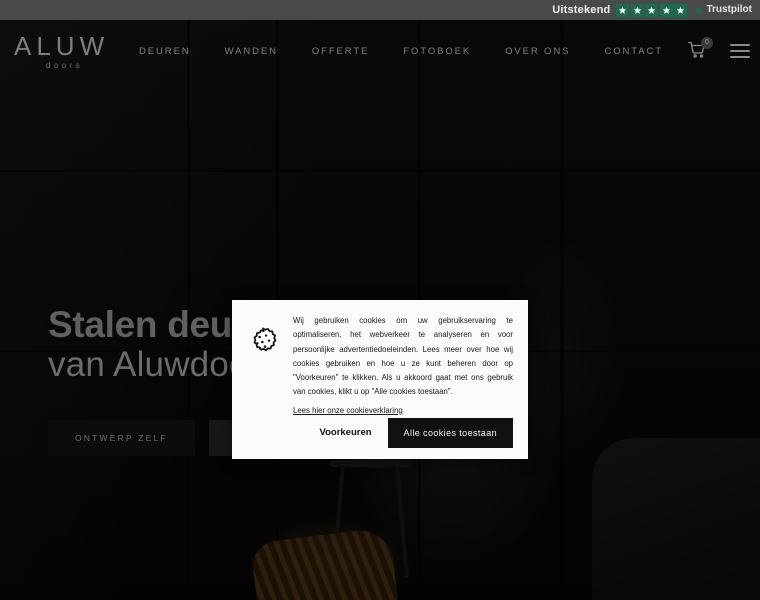  I want to click on hamburger-menu-icon, so click(740, 51).